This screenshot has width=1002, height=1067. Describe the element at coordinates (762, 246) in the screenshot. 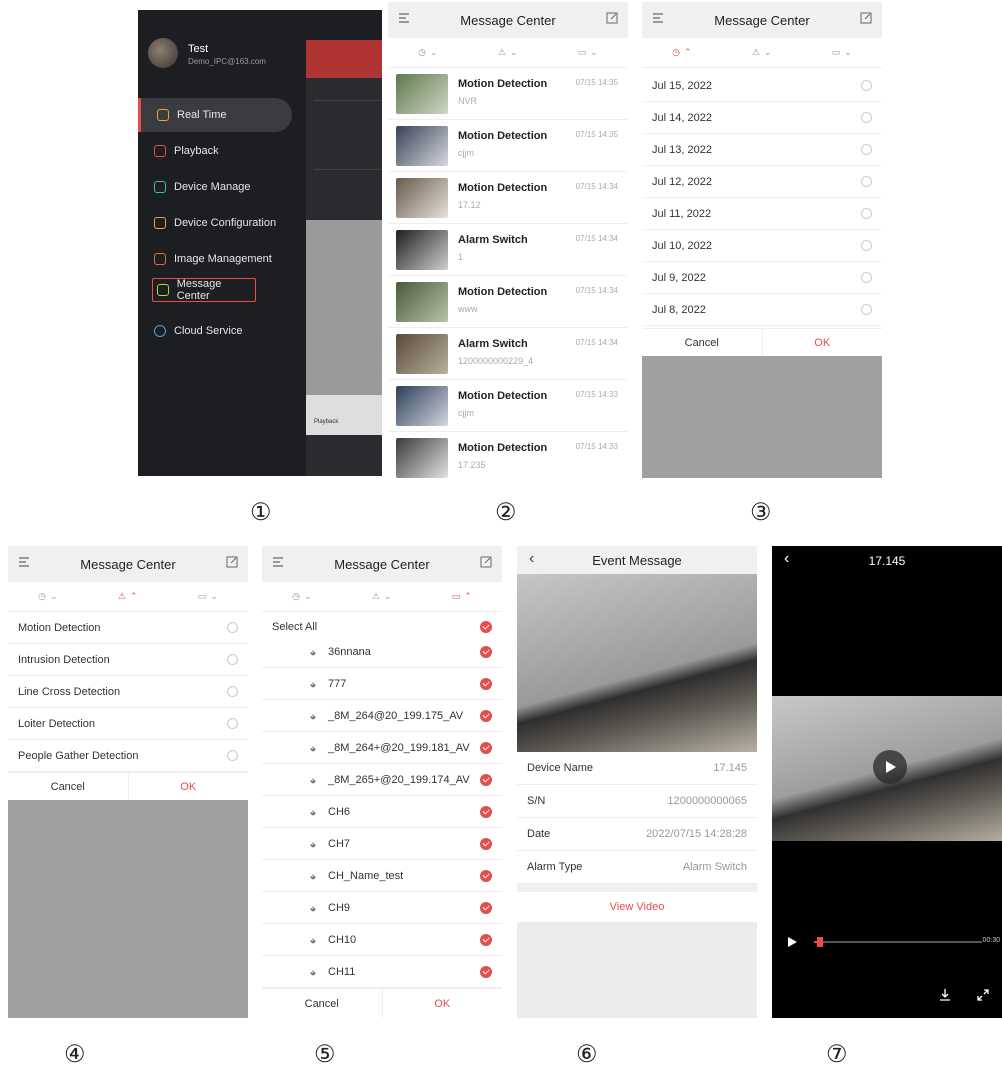

I see `date-option: Jul 10, 2022` at that location.